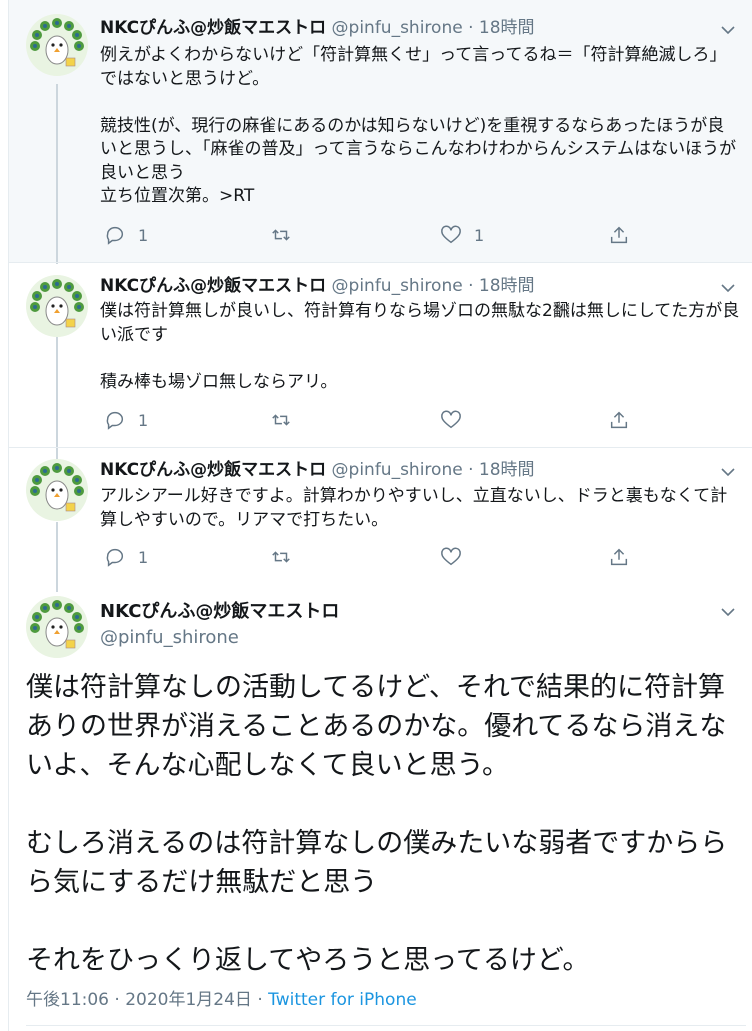 Image resolution: width=752 pixels, height=1031 pixels. I want to click on tweet-actions: 1 1, so click(370, 237).